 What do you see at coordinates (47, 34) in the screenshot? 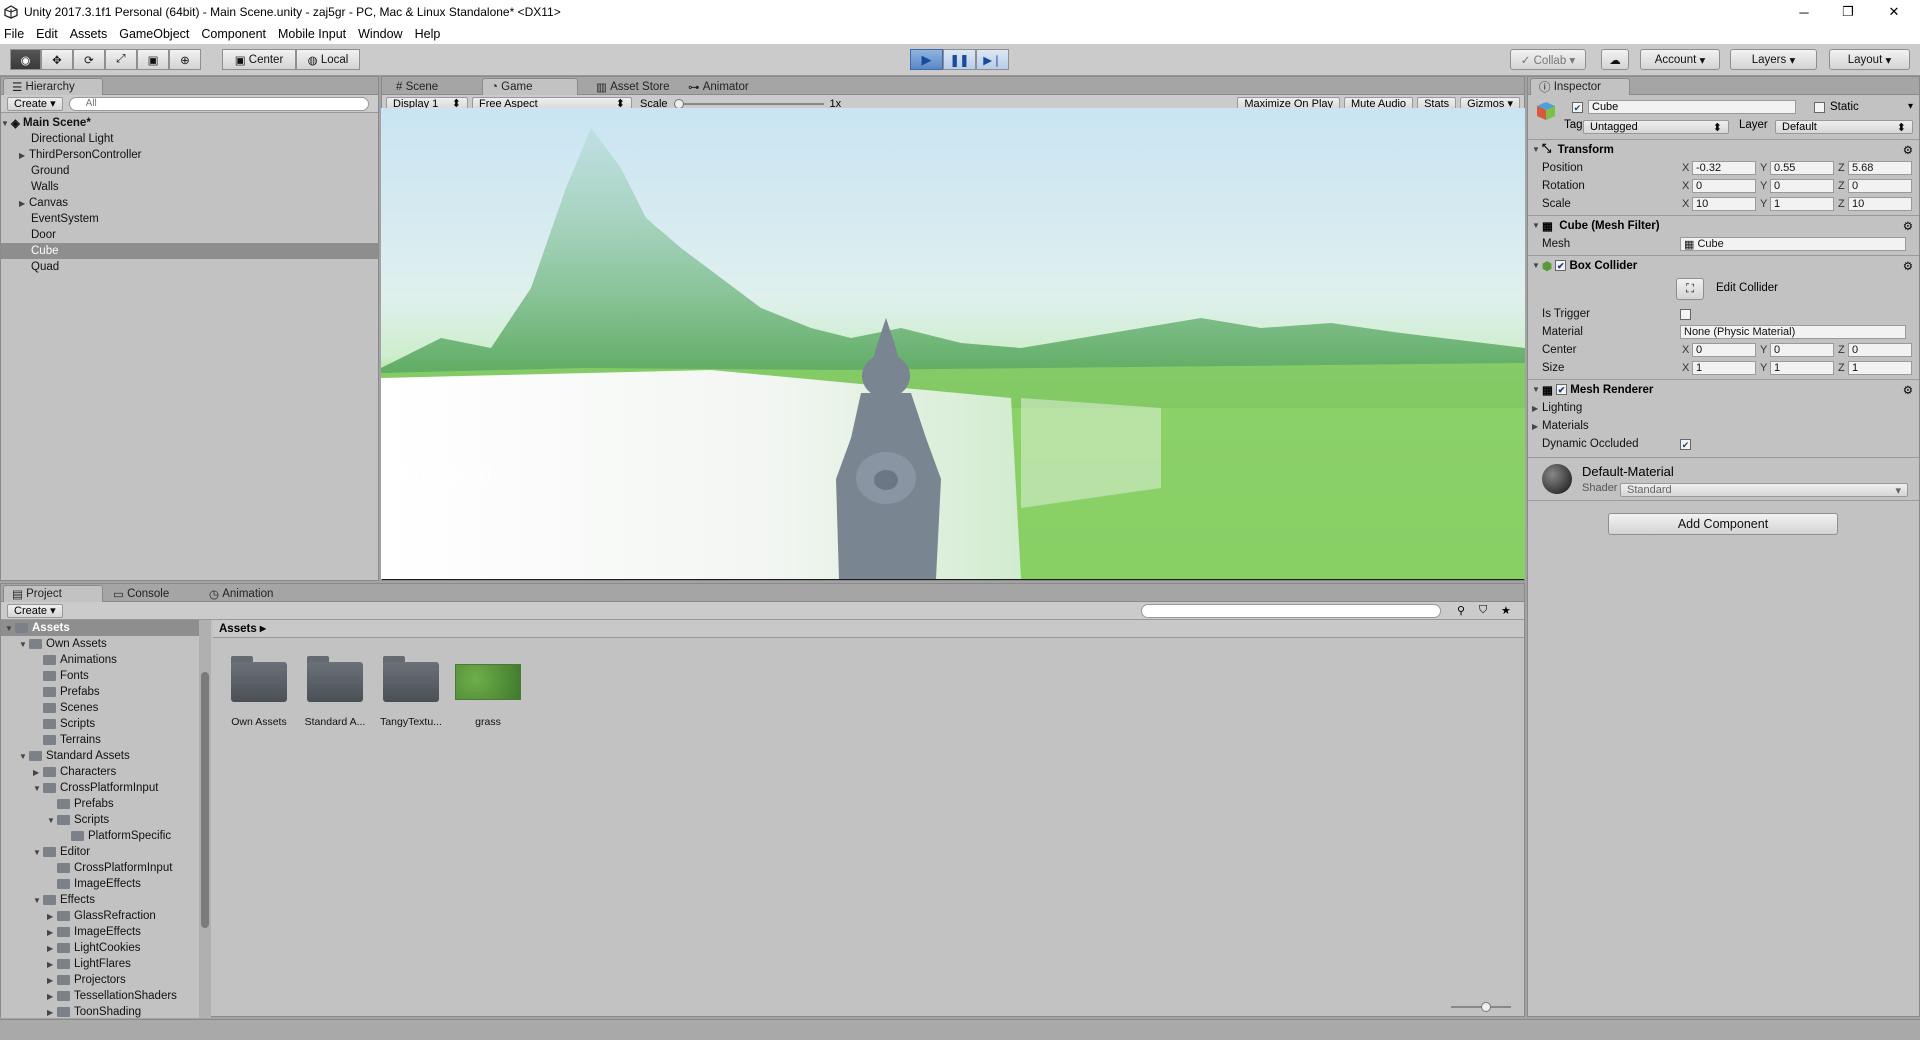
I see `menu-edit: Edit` at bounding box center [47, 34].